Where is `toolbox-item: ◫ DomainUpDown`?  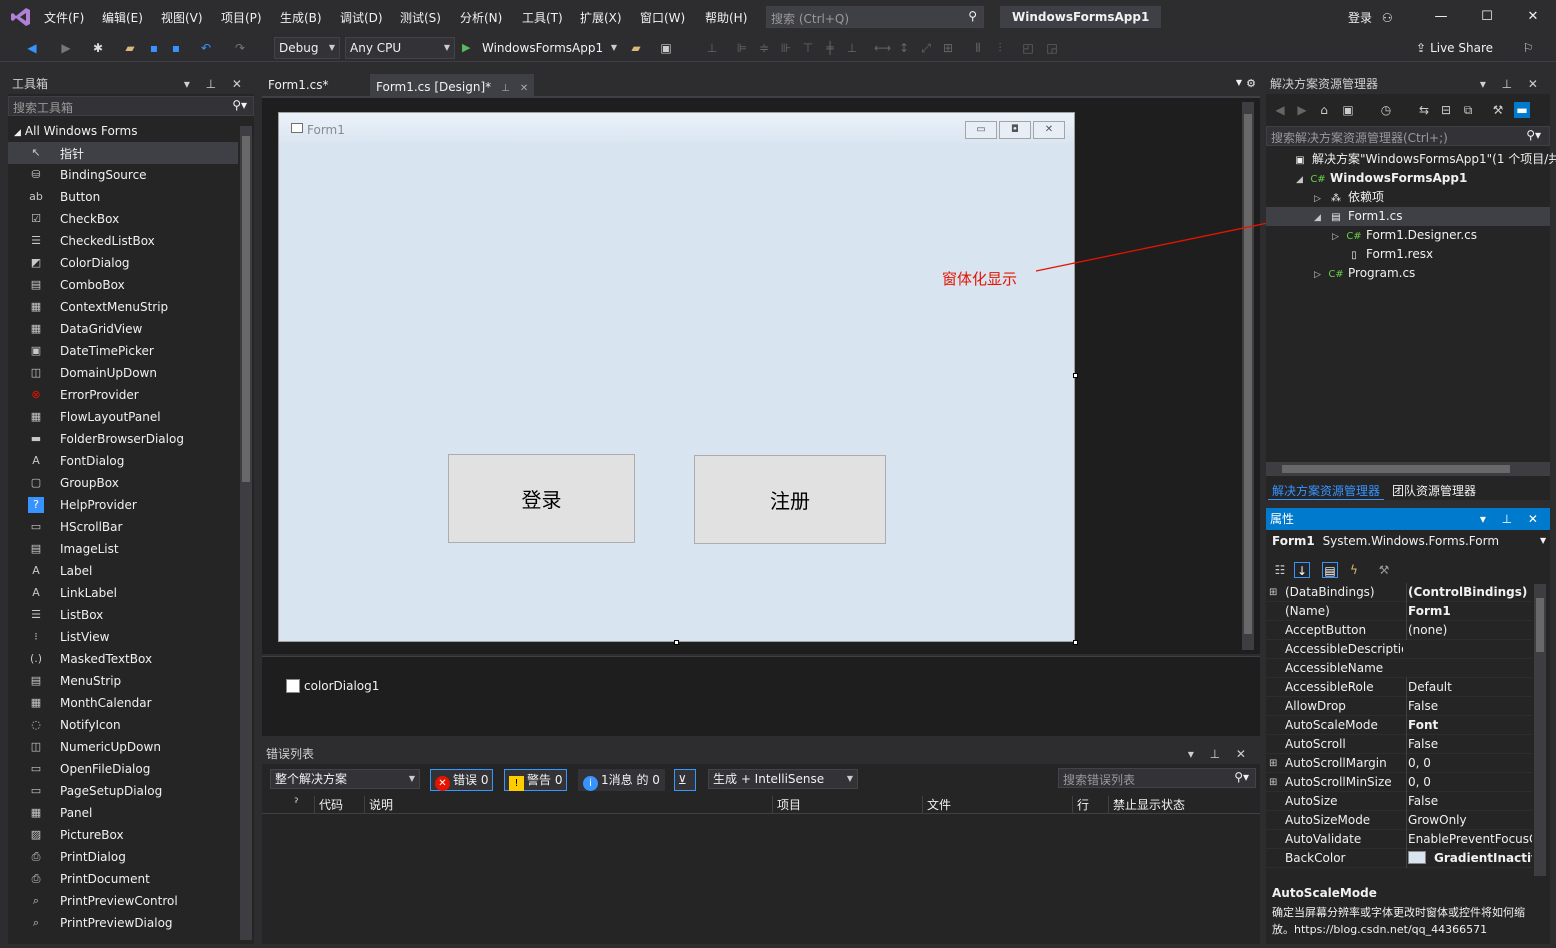
toolbox-item: ◫ DomainUpDown is located at coordinates (123, 373).